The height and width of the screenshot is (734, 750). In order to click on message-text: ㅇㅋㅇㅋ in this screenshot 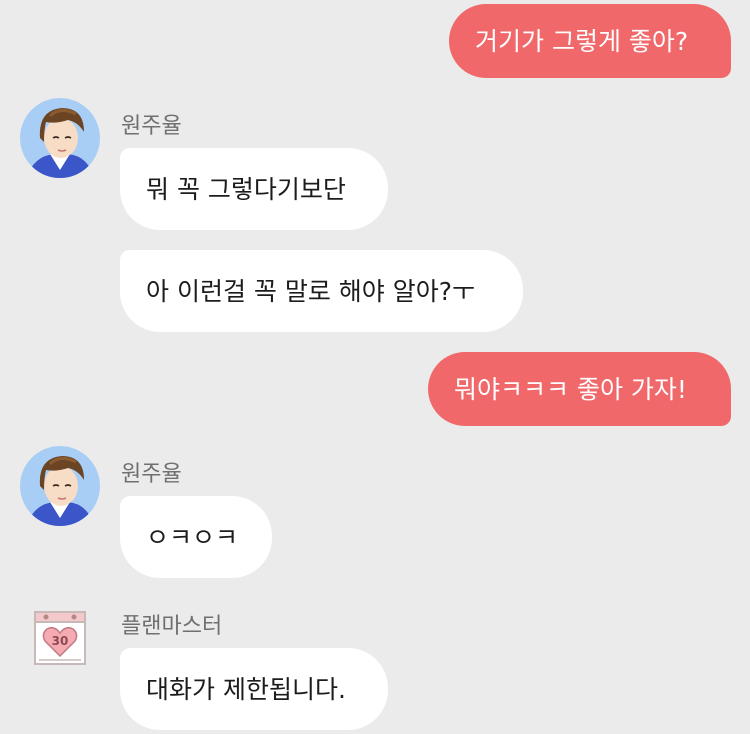, I will do `click(192, 537)`.